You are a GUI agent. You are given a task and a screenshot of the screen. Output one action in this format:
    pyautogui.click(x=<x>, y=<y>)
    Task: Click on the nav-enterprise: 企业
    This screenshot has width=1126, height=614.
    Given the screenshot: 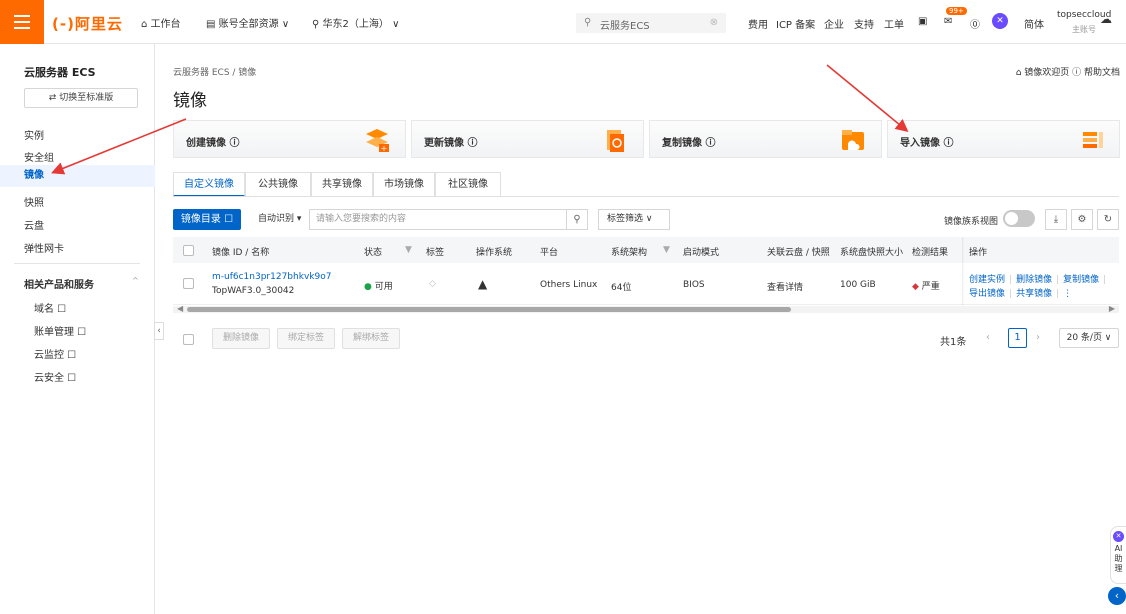 What is the action you would take?
    pyautogui.click(x=834, y=23)
    